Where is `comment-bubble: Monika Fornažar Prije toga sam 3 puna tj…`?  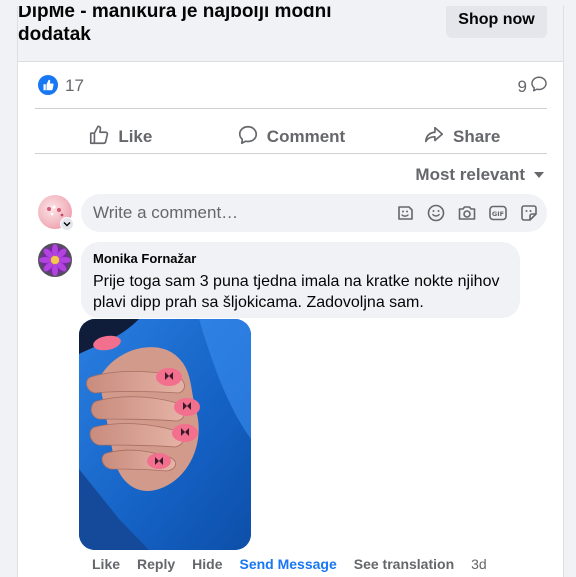
comment-bubble: Monika Fornažar Prije toga sam 3 puna tj… is located at coordinates (300, 280).